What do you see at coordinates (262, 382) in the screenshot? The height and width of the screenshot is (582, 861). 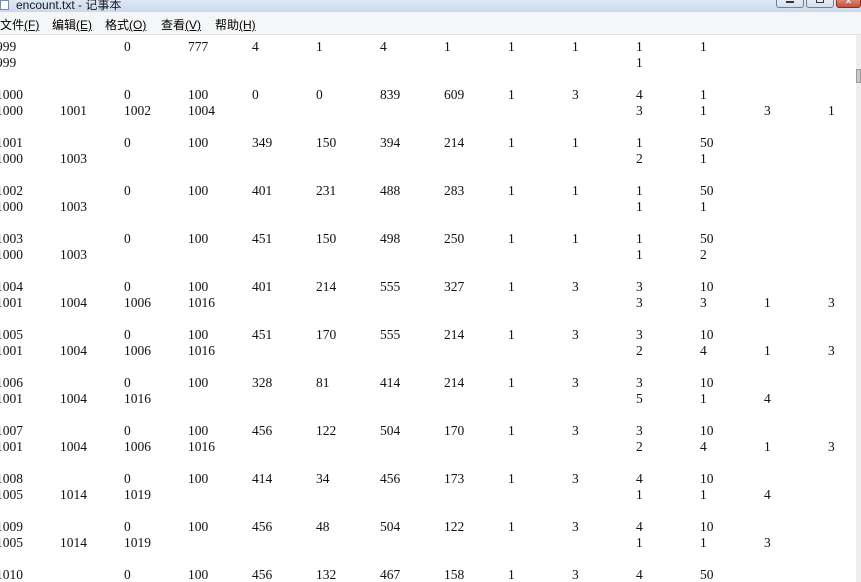 I see `text-cell: 328` at bounding box center [262, 382].